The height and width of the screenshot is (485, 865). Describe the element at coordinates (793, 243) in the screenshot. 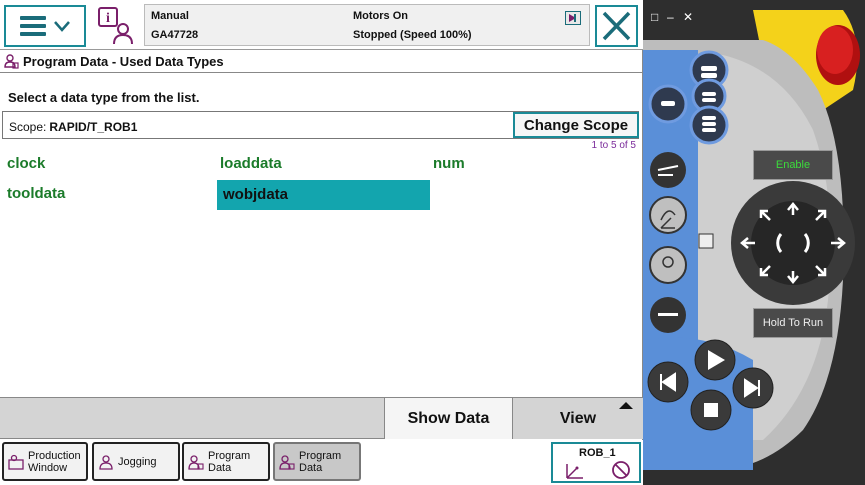

I see `joystick` at that location.